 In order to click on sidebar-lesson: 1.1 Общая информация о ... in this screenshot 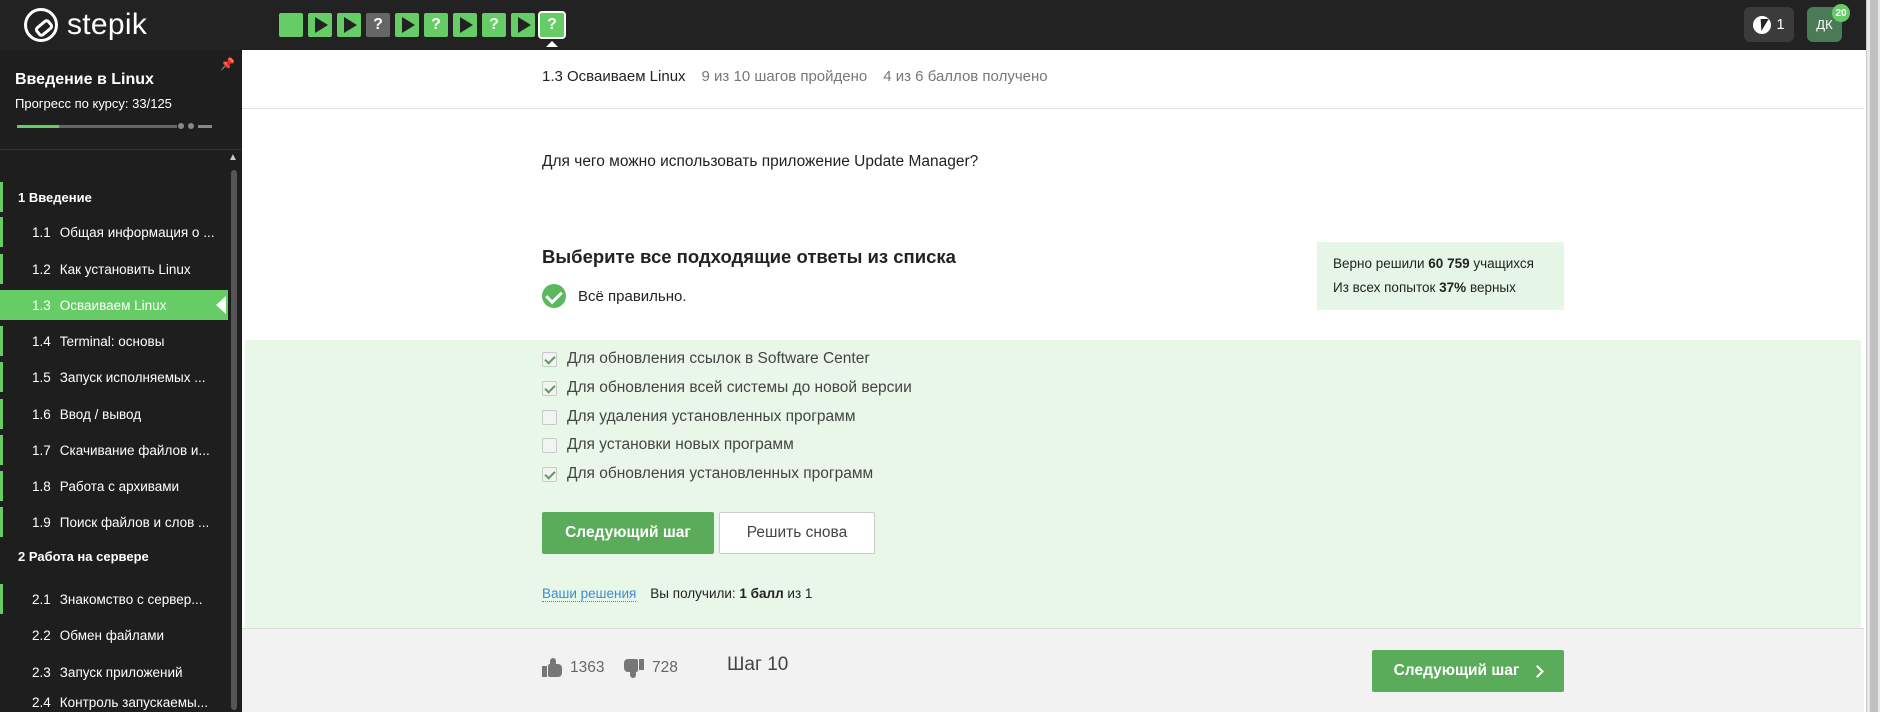, I will do `click(114, 232)`.